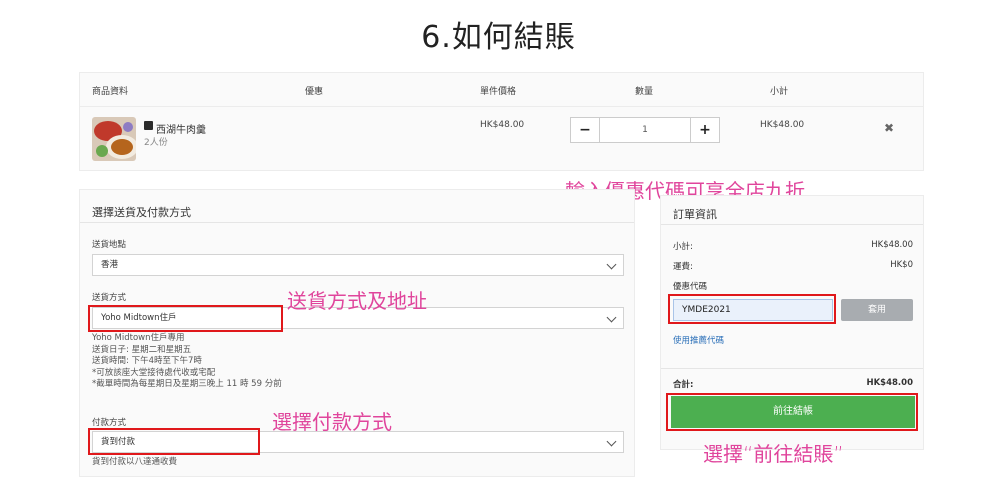  I want to click on quantity-input: 1, so click(645, 130).